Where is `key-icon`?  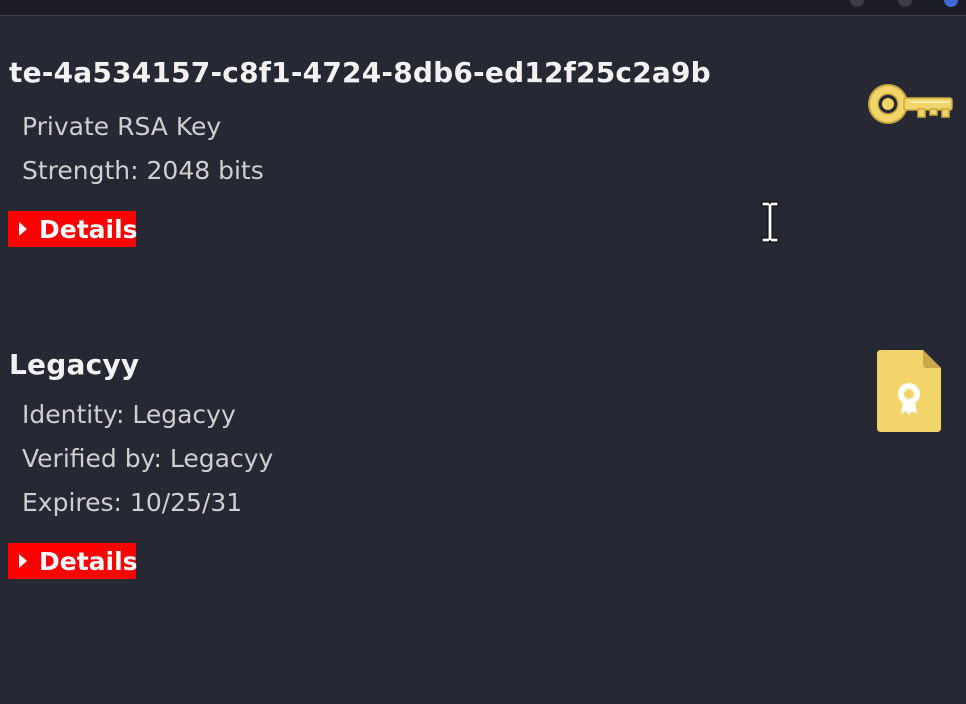 key-icon is located at coordinates (910, 104).